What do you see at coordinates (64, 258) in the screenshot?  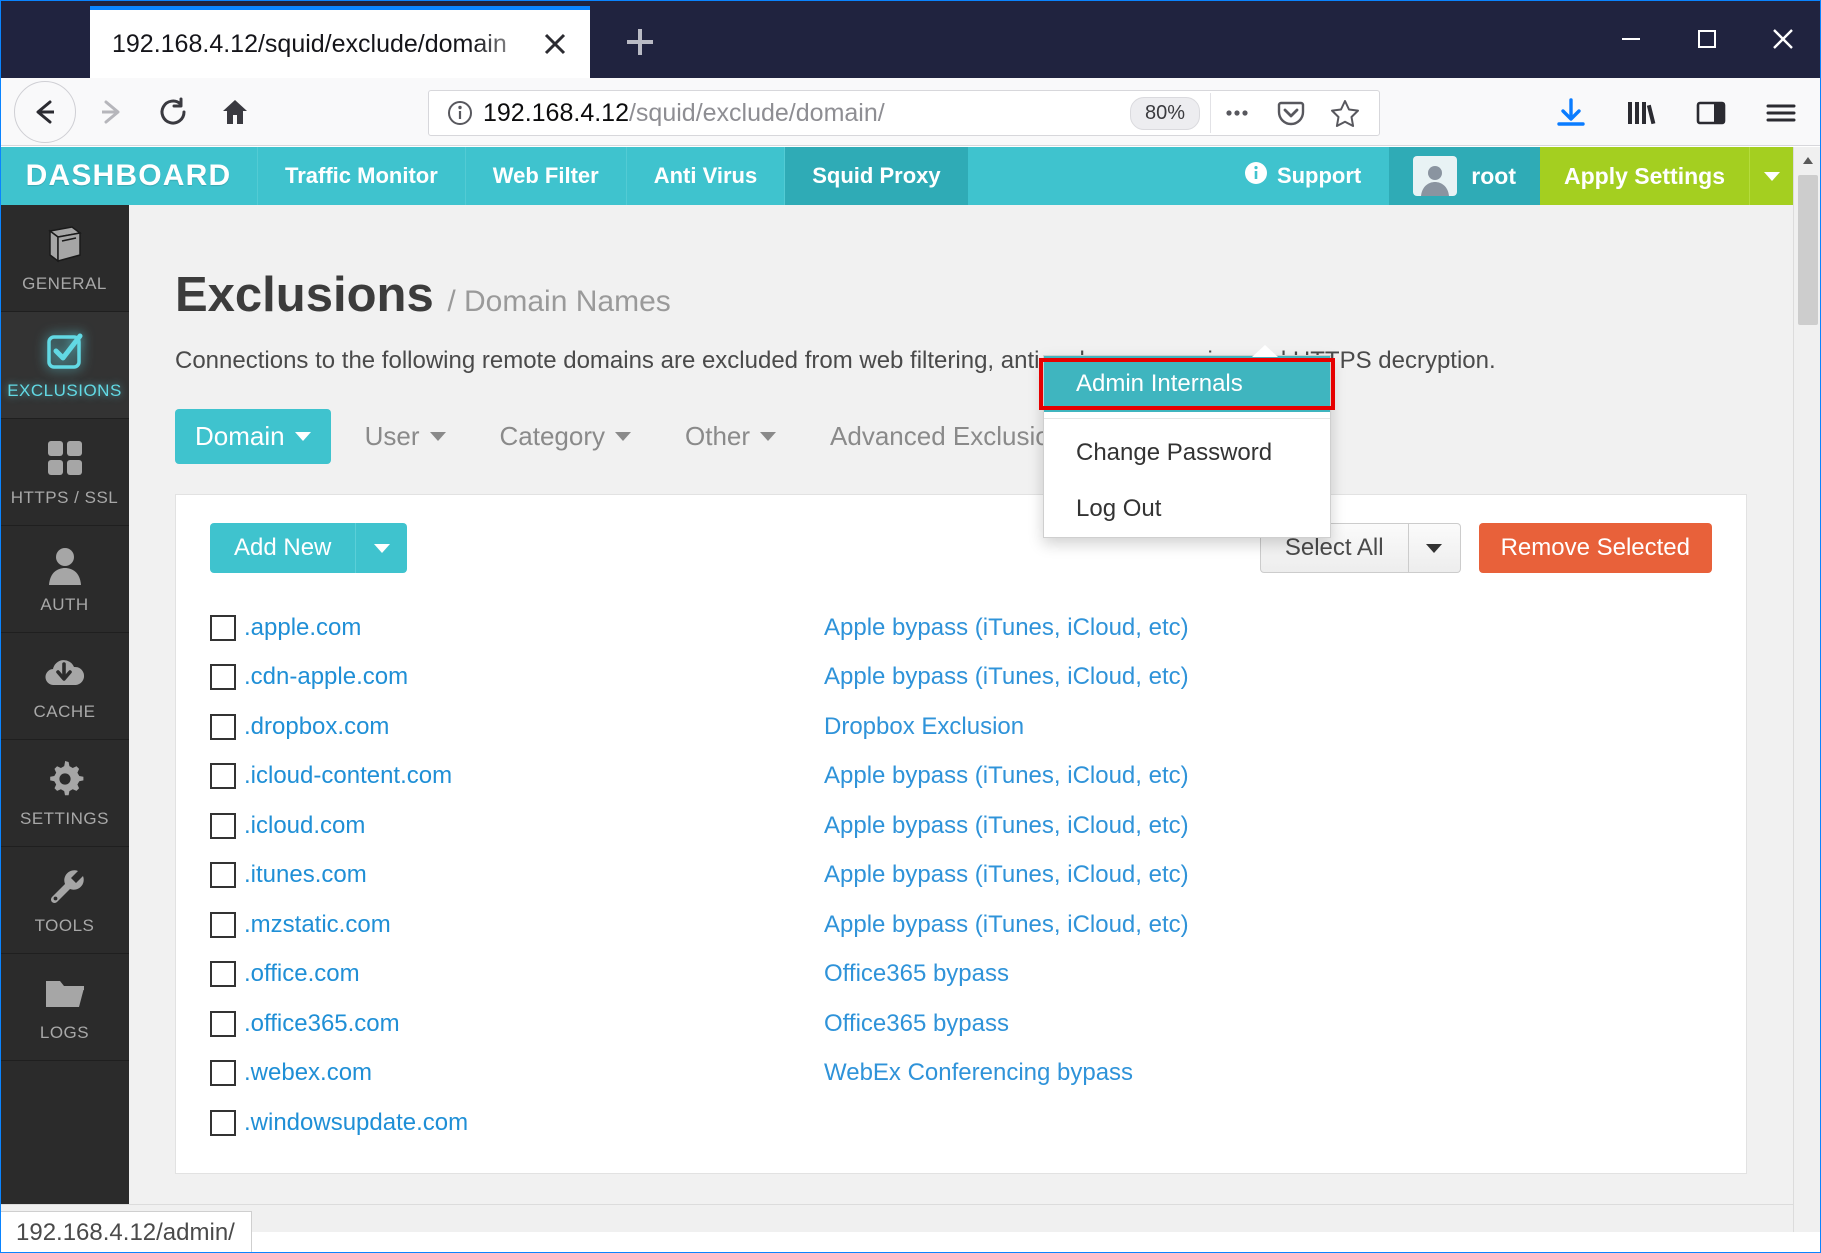 I see `sidebar-item-general: GENERAL` at bounding box center [64, 258].